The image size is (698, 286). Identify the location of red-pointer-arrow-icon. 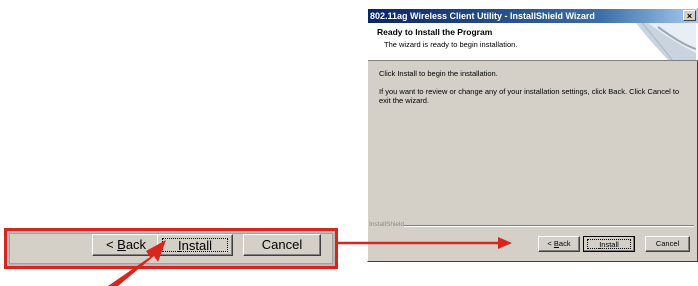
(137, 263).